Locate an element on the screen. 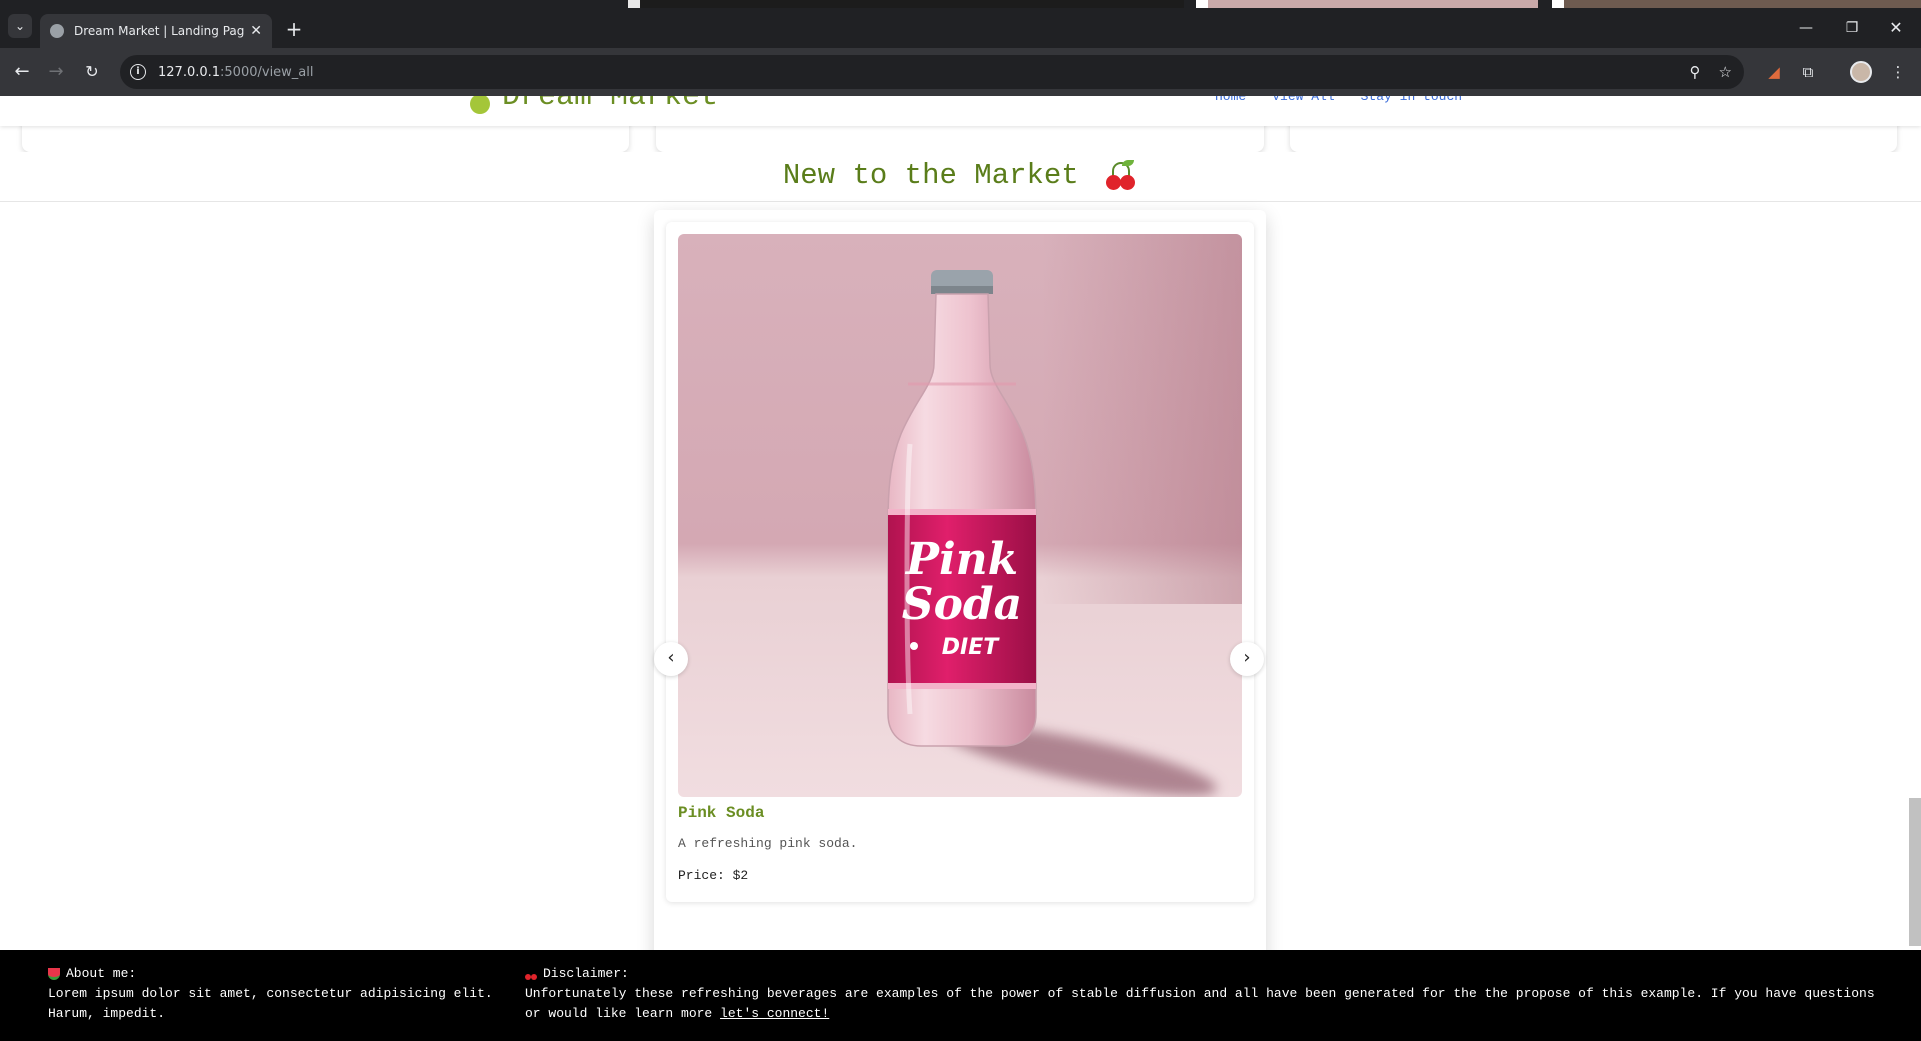  restore-button: ❐ is located at coordinates (1852, 28).